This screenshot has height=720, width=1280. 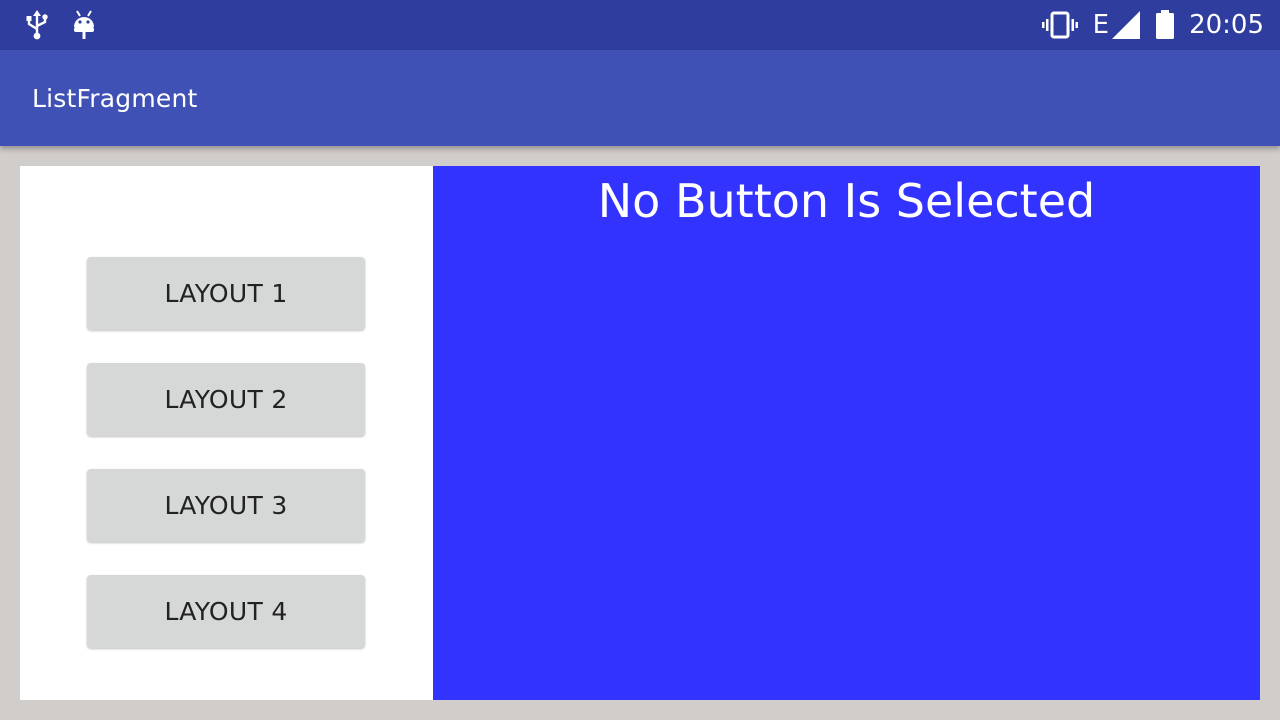 I want to click on status-time: 20:05, so click(x=1226, y=25).